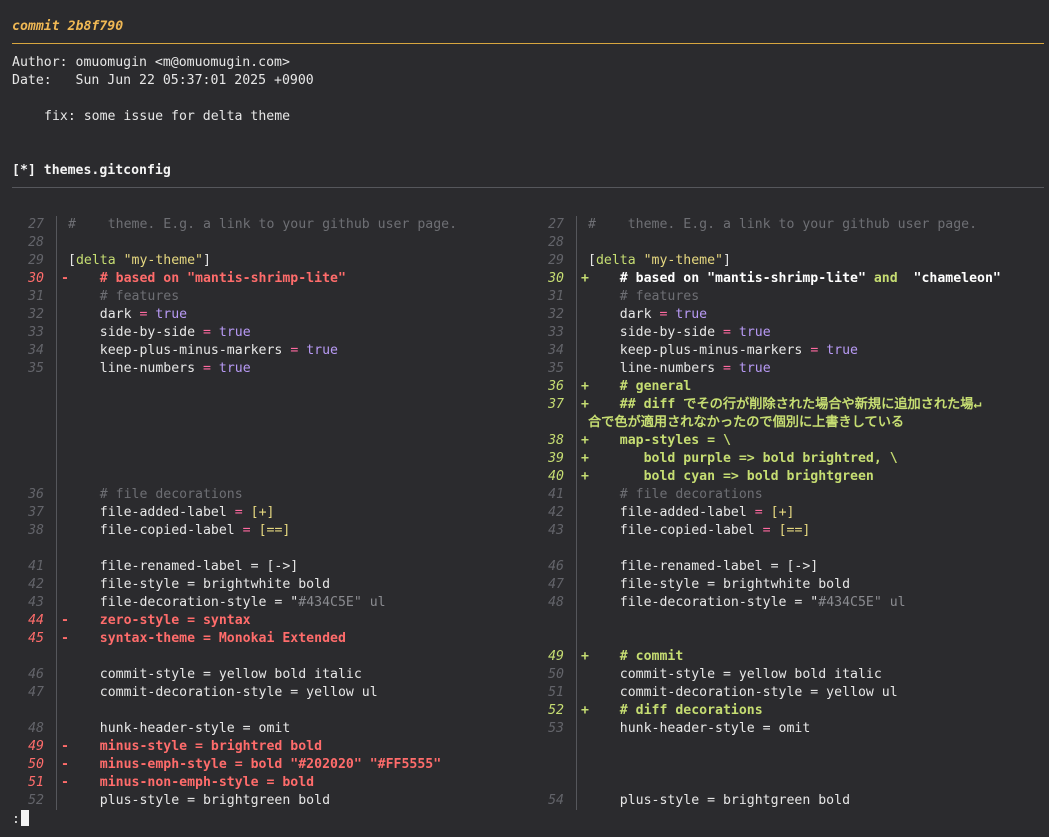  Describe the element at coordinates (199, 800) in the screenshot. I see `code-token: plus-style = brightgreen bold` at that location.